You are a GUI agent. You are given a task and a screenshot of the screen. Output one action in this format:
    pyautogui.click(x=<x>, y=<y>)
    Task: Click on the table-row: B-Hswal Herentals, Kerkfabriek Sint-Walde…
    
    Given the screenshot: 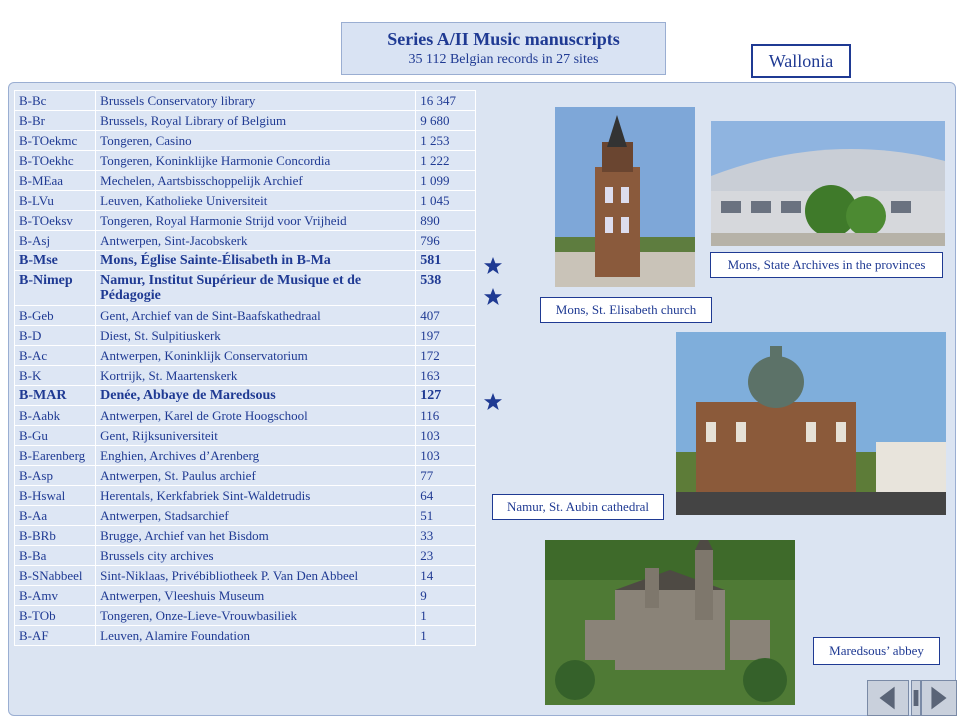 What is the action you would take?
    pyautogui.click(x=244, y=495)
    